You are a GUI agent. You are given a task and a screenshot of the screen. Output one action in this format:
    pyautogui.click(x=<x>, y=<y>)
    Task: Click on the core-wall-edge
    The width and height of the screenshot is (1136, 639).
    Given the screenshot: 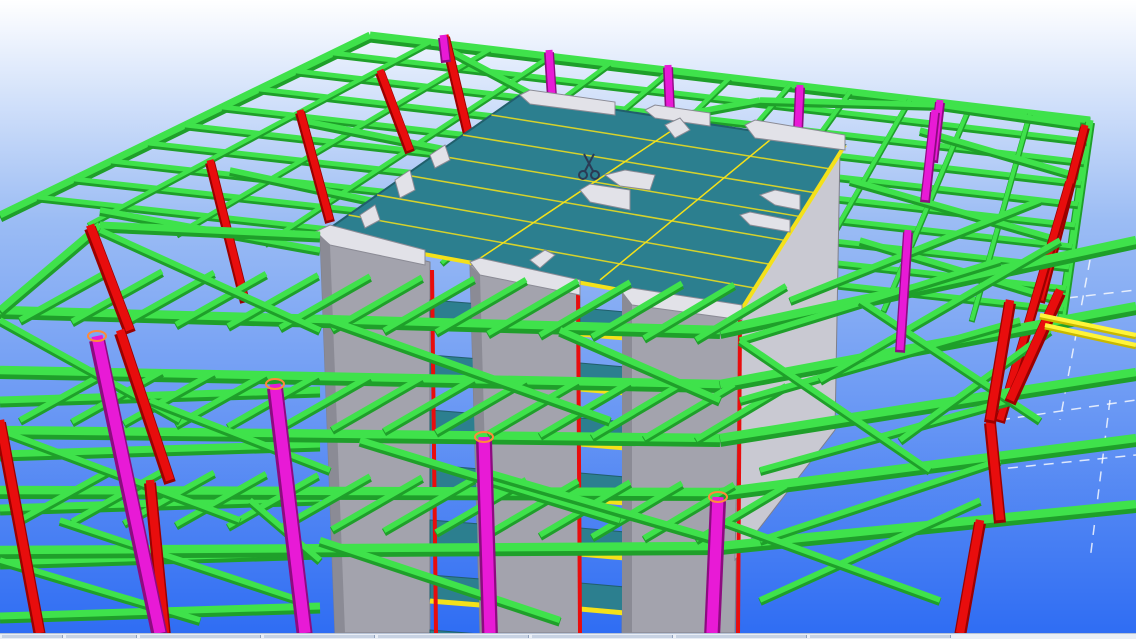 What is the action you would take?
    pyautogui.click(x=627, y=462)
    